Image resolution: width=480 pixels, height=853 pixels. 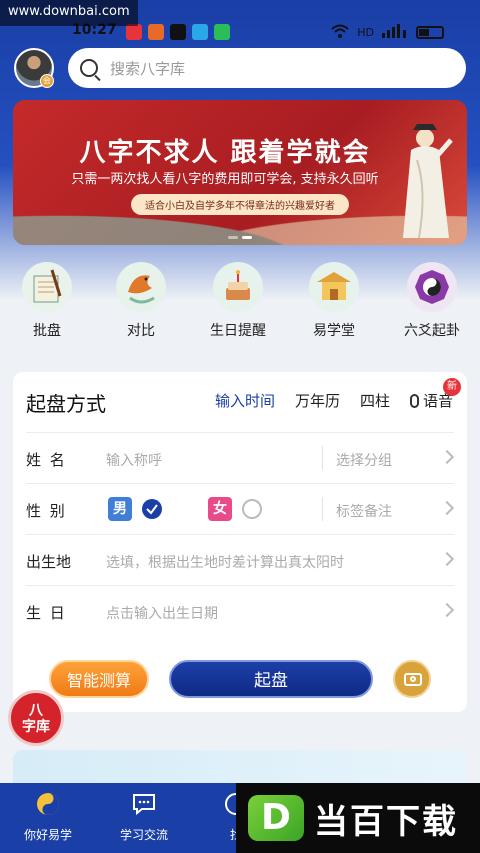 I want to click on camera-button, so click(x=412, y=679).